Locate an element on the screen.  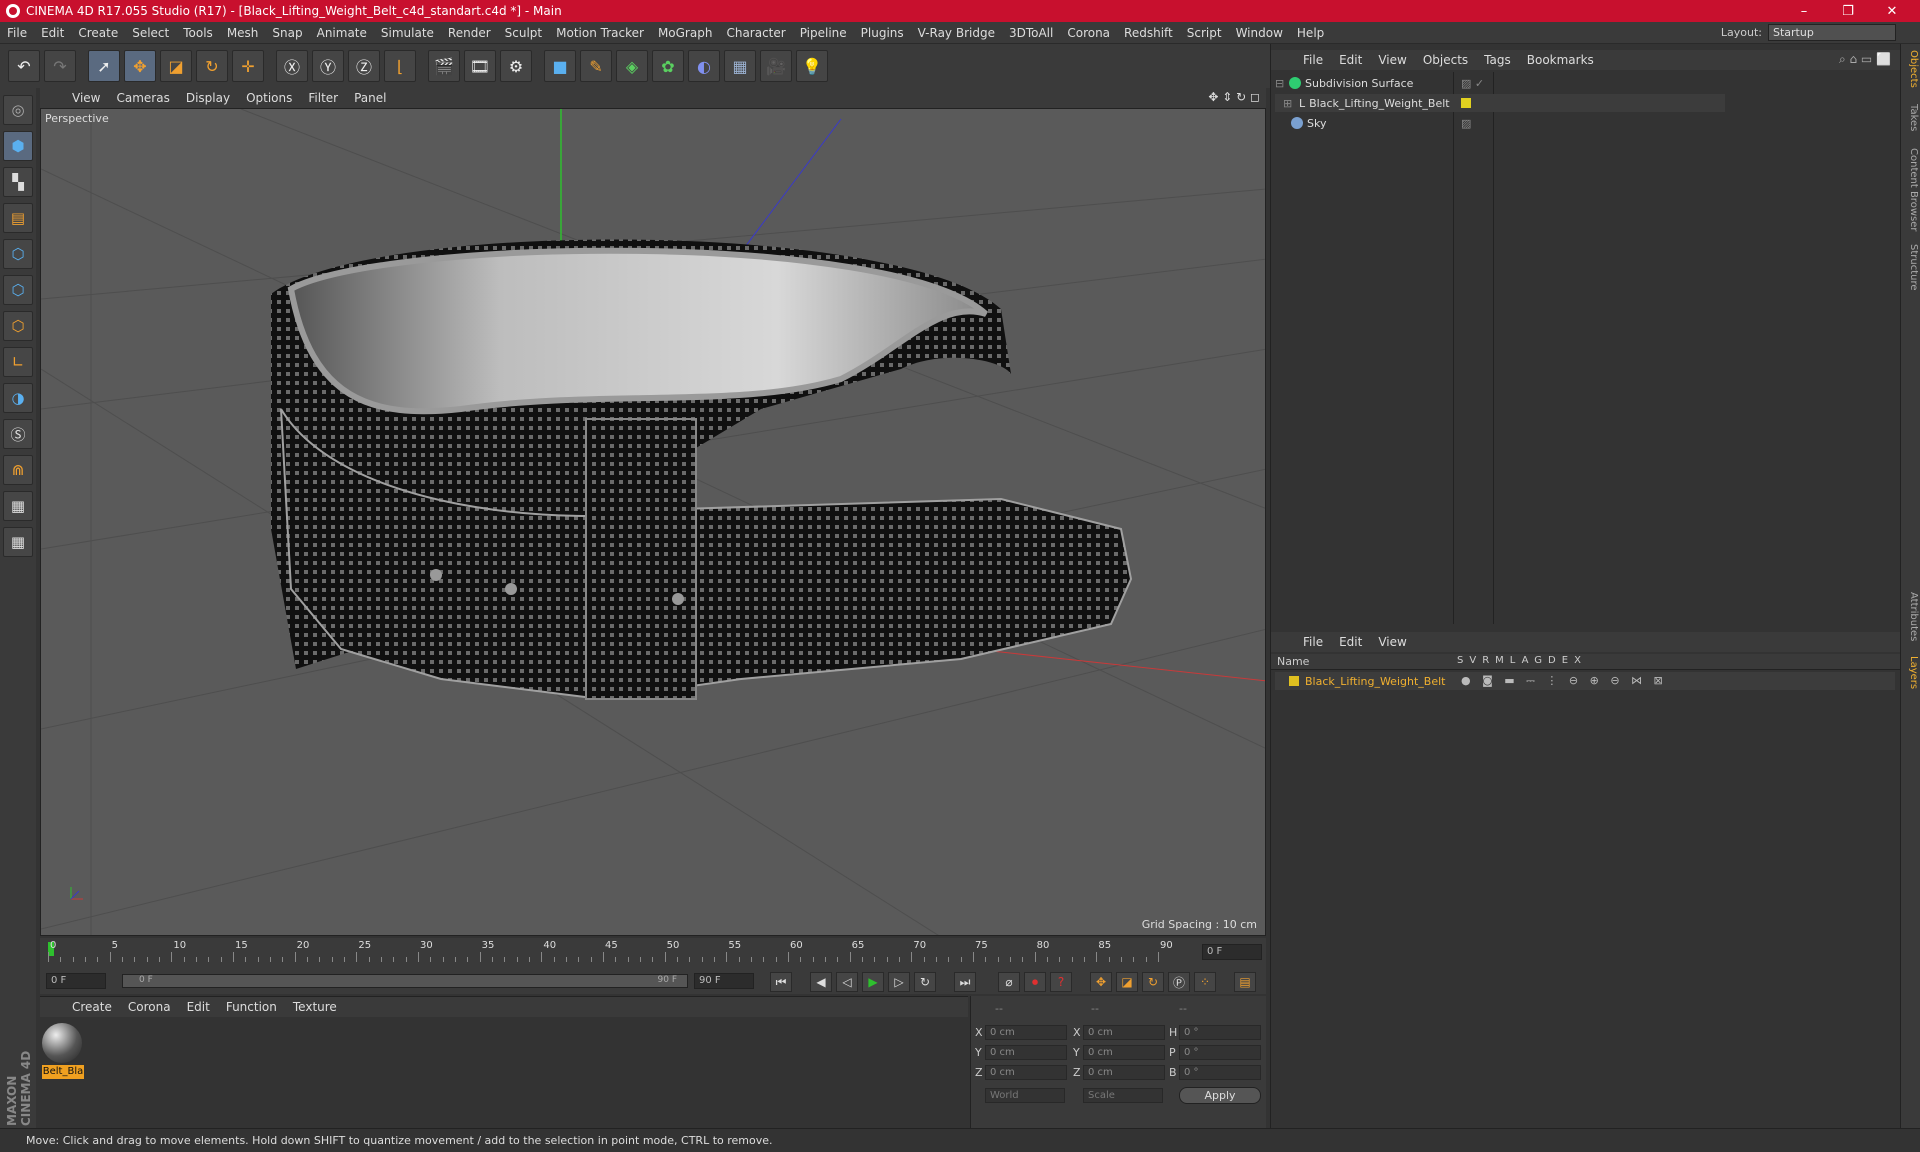
obj-menu-edit: Edit is located at coordinates (1350, 60).